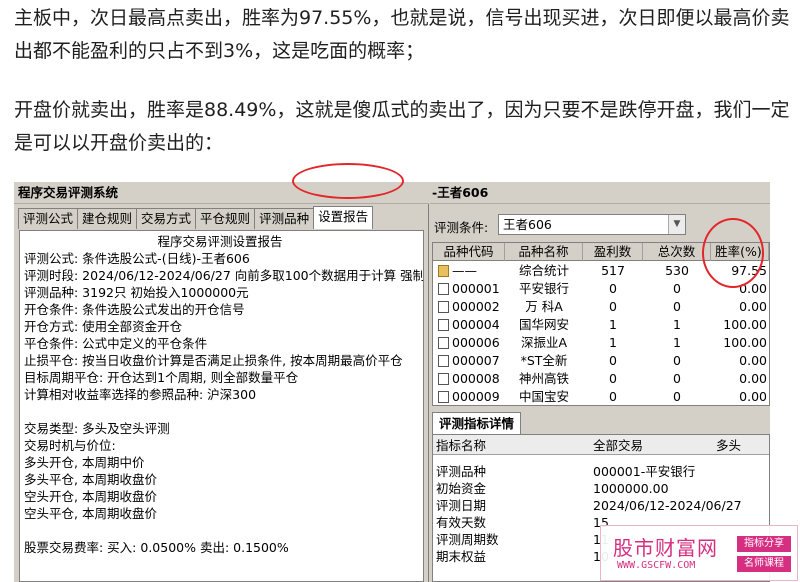  What do you see at coordinates (220, 241) in the screenshot?
I see `report-title: 程序交易评测设置报告` at bounding box center [220, 241].